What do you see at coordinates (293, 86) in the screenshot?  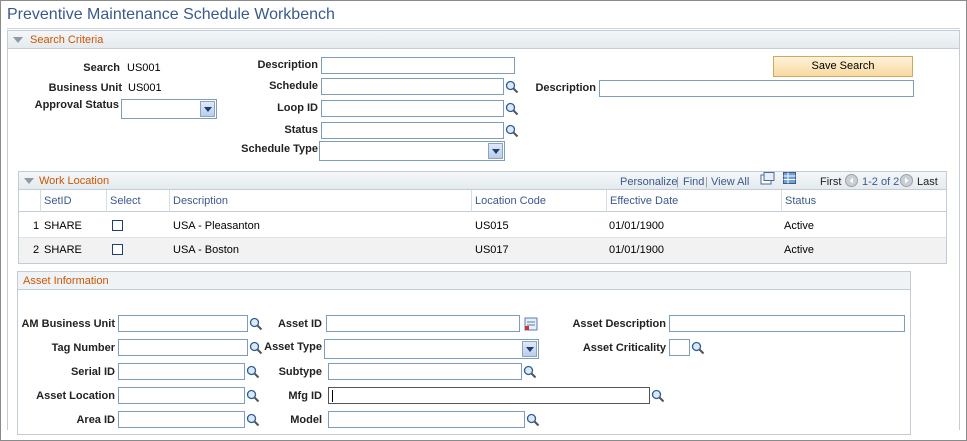 I see `schedule-label: Schedule` at bounding box center [293, 86].